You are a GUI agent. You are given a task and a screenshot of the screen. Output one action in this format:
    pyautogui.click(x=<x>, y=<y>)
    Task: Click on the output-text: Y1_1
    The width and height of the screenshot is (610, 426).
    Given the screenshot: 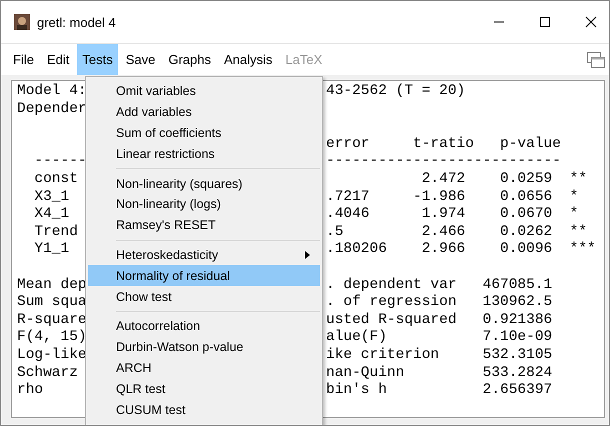 What is the action you would take?
    pyautogui.click(x=51, y=249)
    